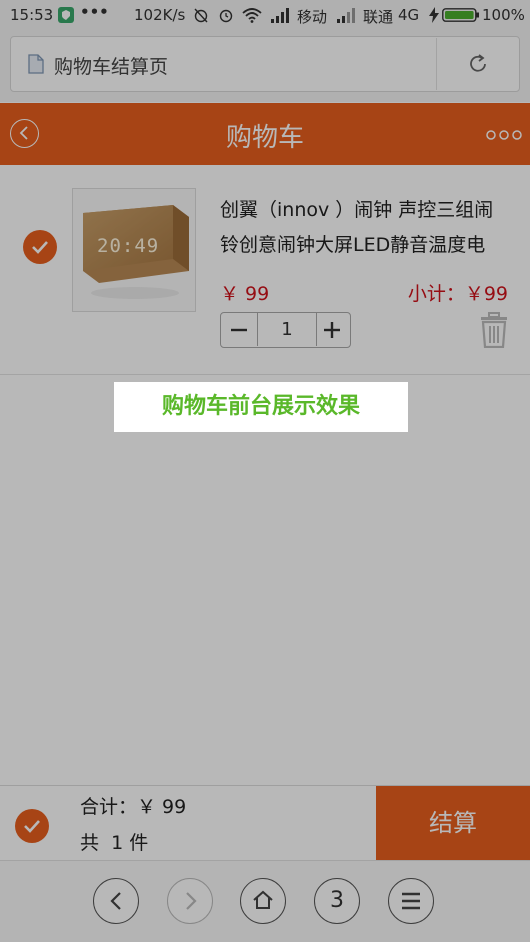 Image resolution: width=530 pixels, height=942 pixels. I want to click on page-title: 购物车结算页, so click(111, 67).